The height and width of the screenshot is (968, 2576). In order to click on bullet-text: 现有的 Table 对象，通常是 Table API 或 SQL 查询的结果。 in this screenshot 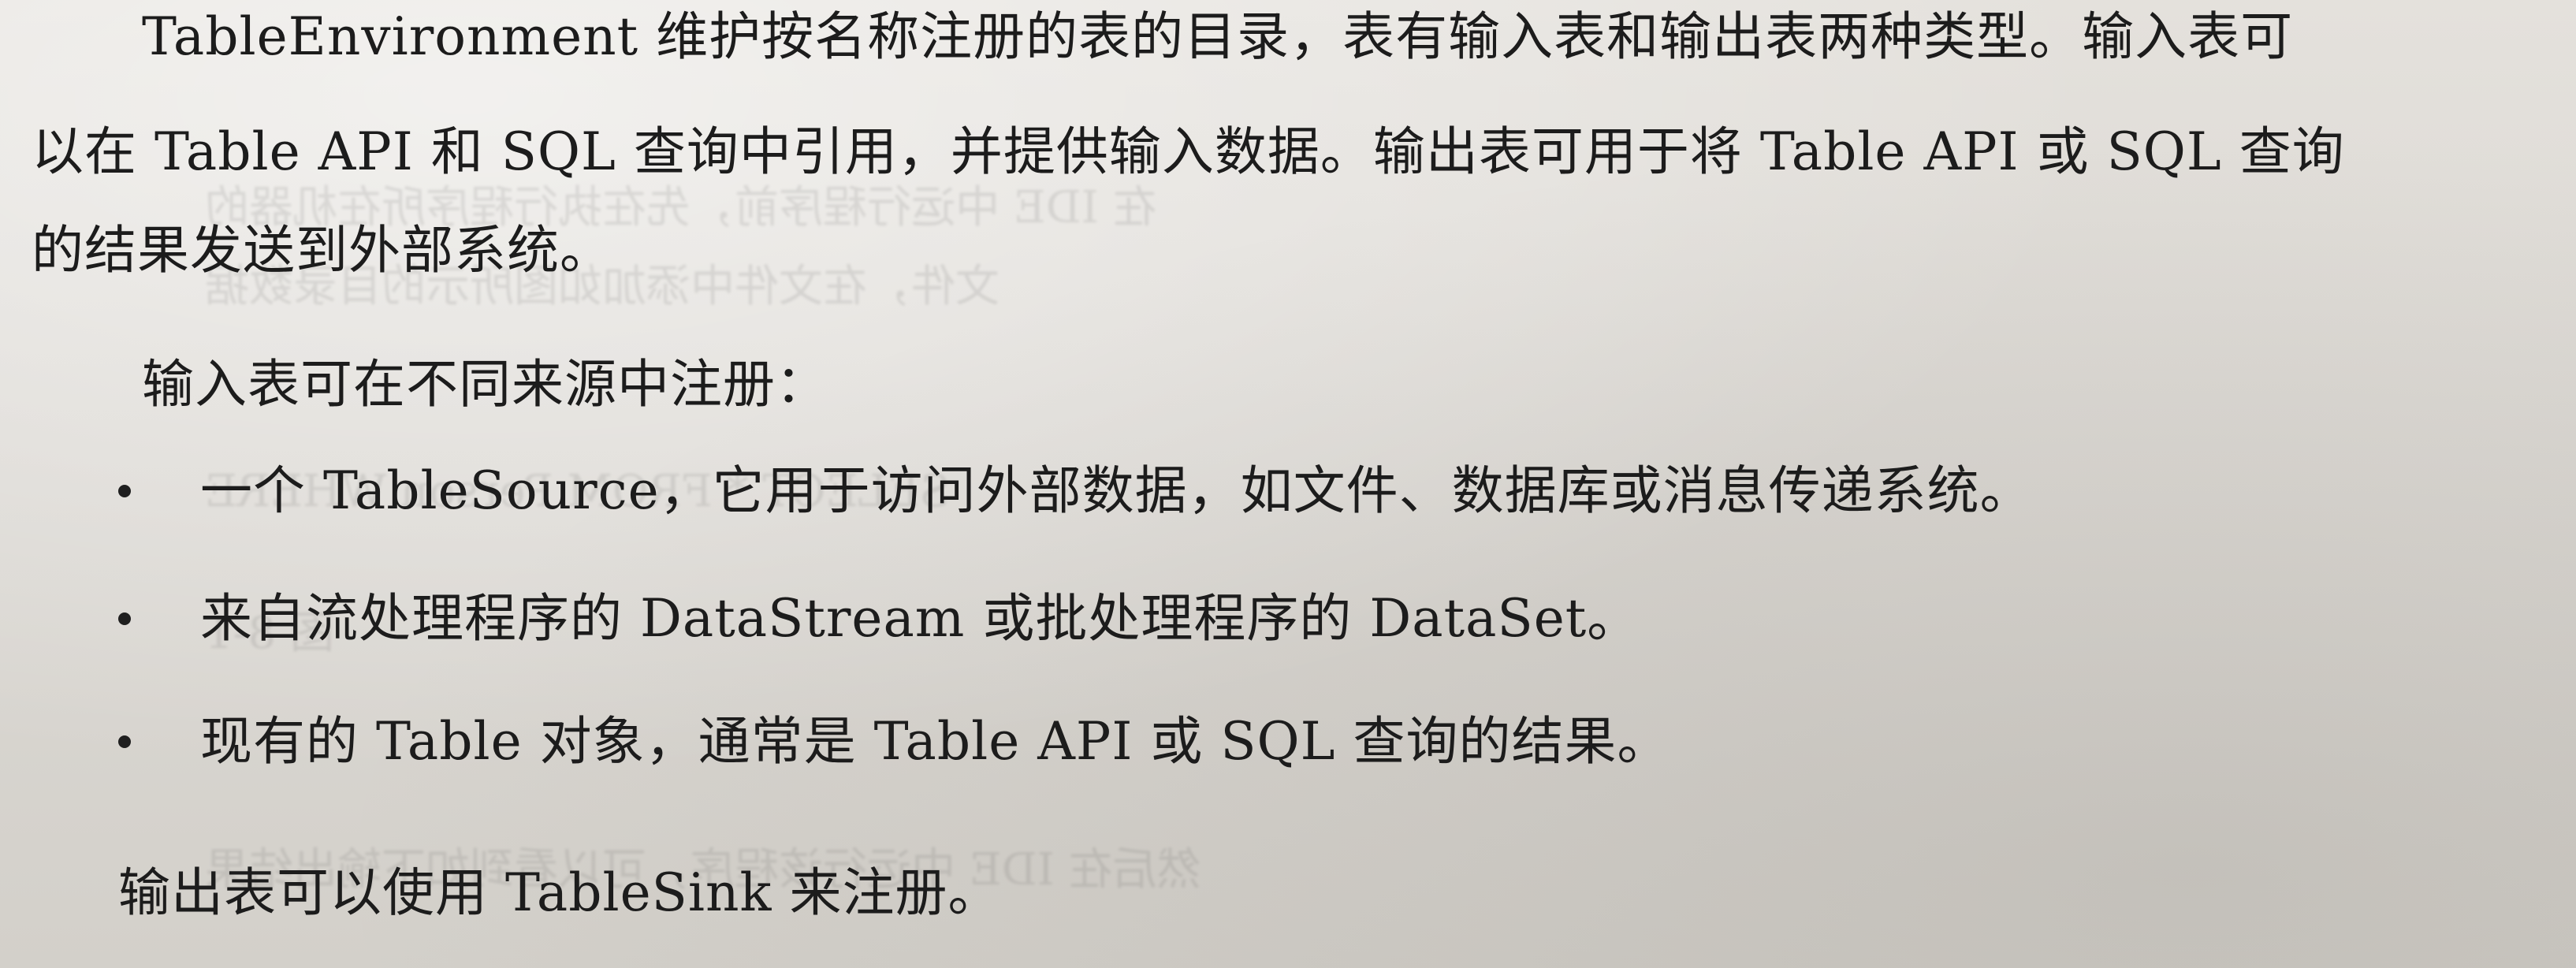, I will do `click(935, 741)`.